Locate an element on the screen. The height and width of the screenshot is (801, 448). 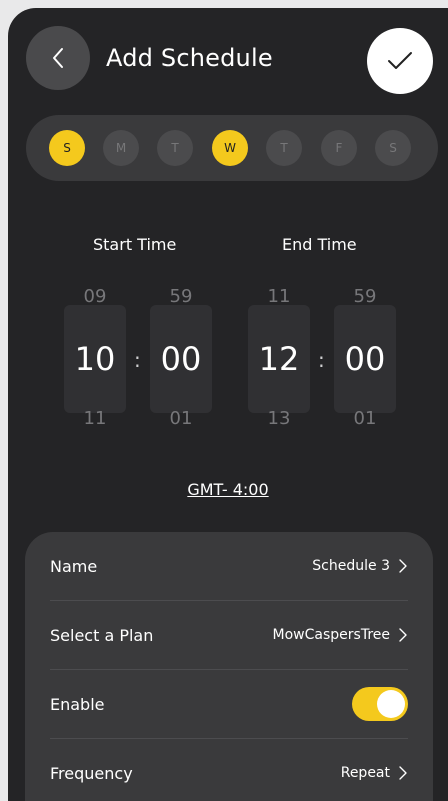
start-hour-next: 11 is located at coordinates (95, 418).